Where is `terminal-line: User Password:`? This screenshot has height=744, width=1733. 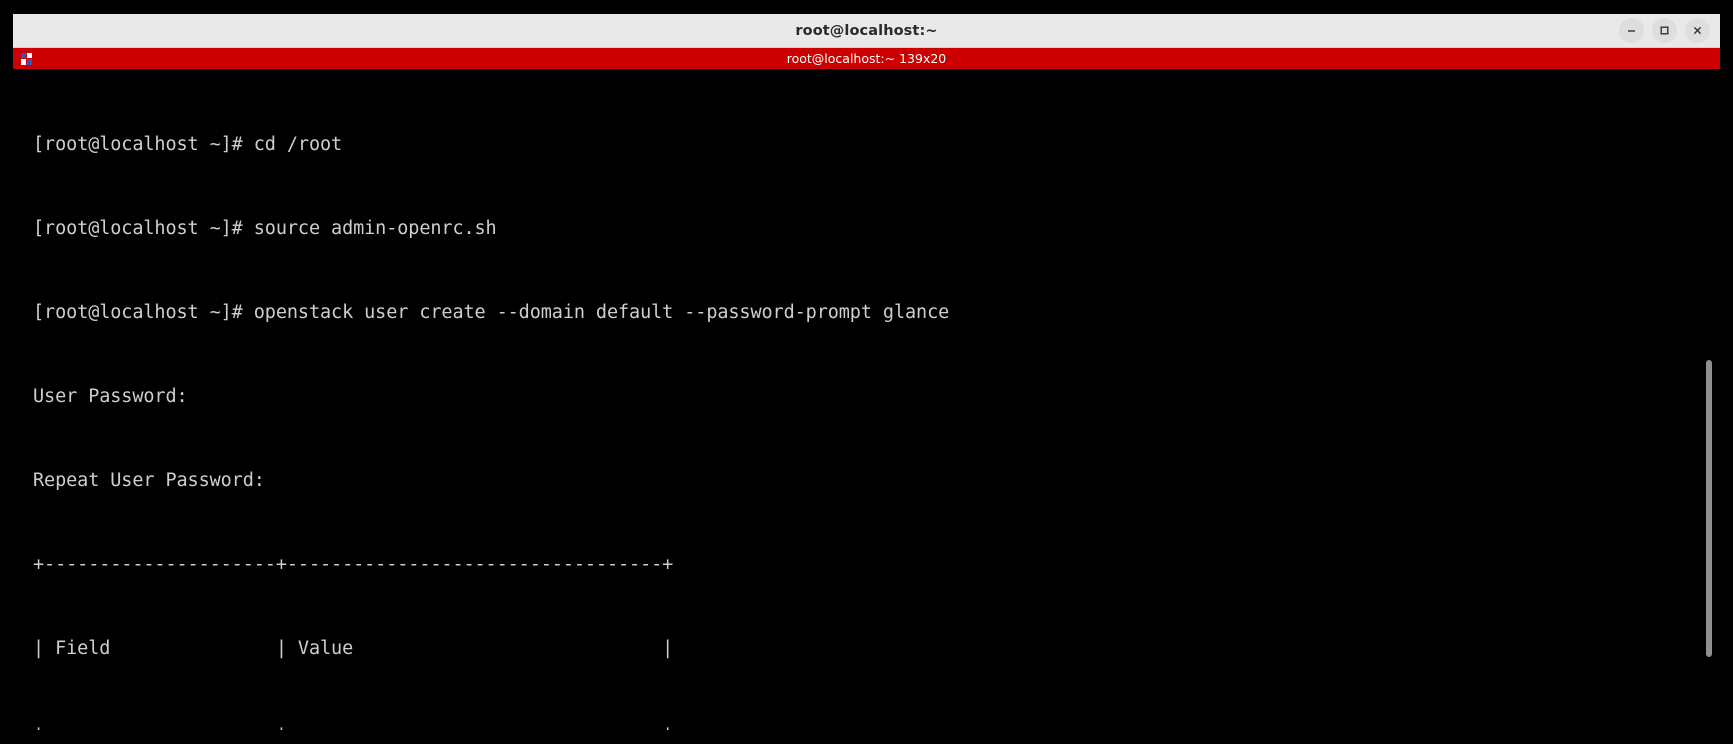 terminal-line: User Password: is located at coordinates (110, 396).